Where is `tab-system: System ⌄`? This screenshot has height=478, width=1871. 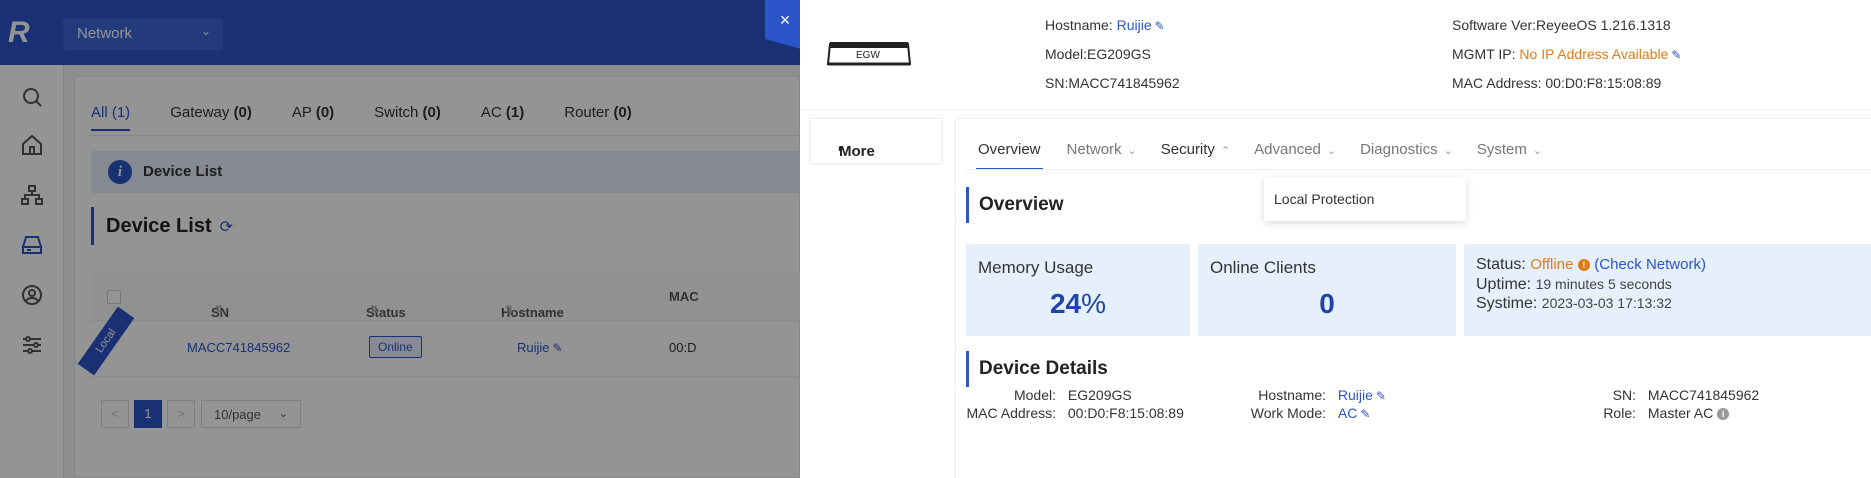 tab-system: System ⌄ is located at coordinates (1509, 155).